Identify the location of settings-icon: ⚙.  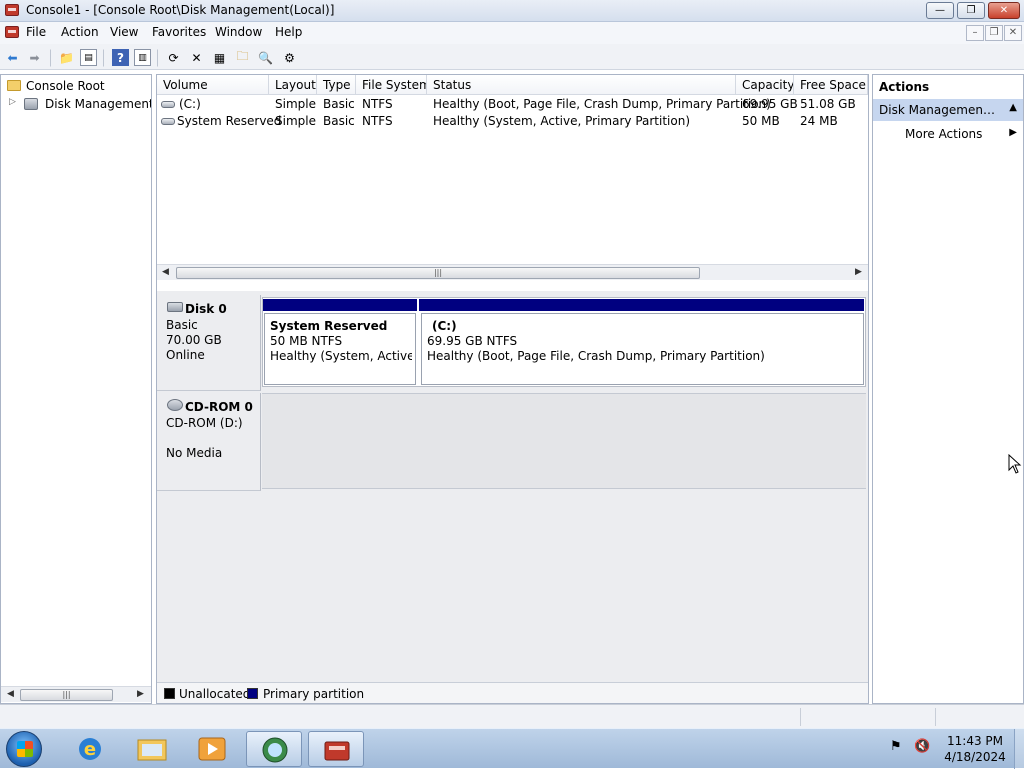
(289, 57).